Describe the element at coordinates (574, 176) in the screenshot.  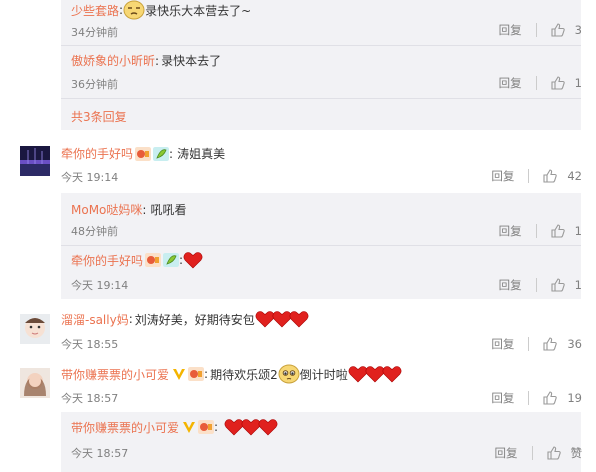
I see `like-count: 42` at that location.